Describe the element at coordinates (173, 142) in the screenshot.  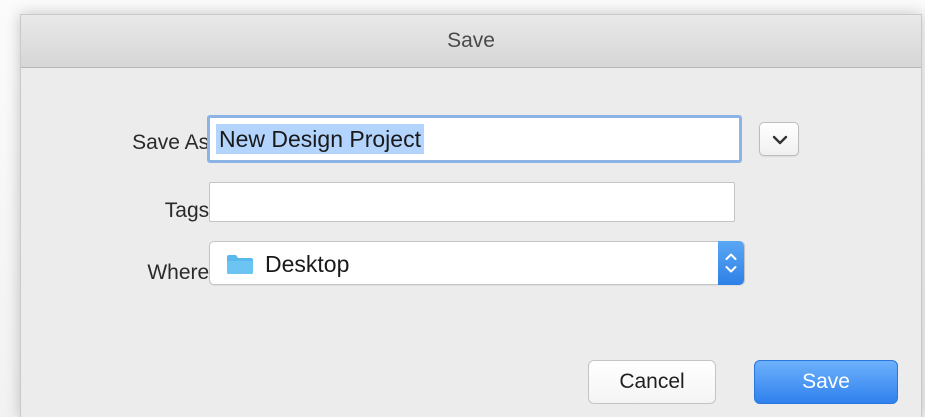
I see `save-as-label: Save As:` at that location.